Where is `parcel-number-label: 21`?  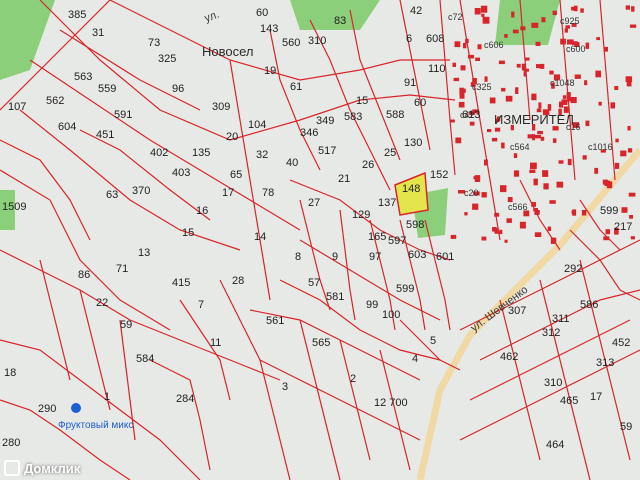
parcel-number-label: 21 is located at coordinates (344, 179).